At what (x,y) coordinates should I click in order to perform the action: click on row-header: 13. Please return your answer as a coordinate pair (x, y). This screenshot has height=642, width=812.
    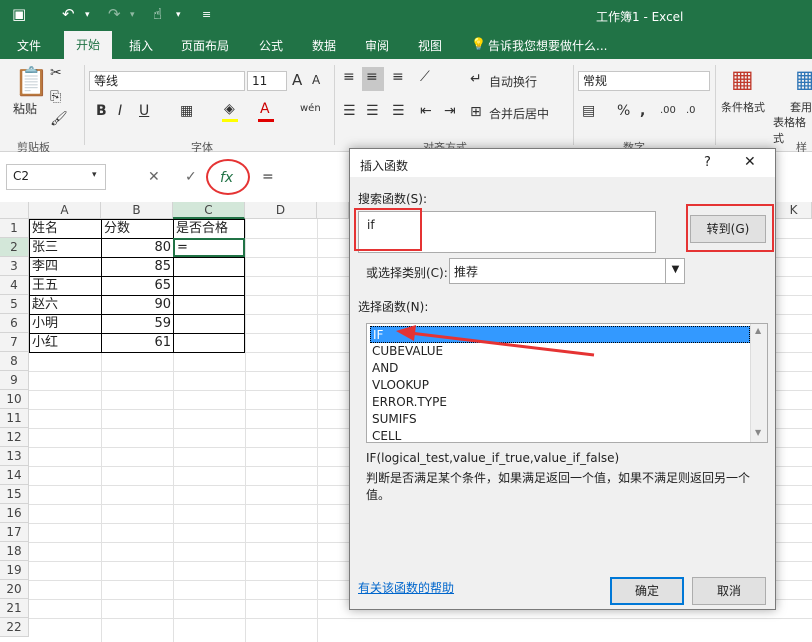
    Looking at the image, I should click on (14, 456).